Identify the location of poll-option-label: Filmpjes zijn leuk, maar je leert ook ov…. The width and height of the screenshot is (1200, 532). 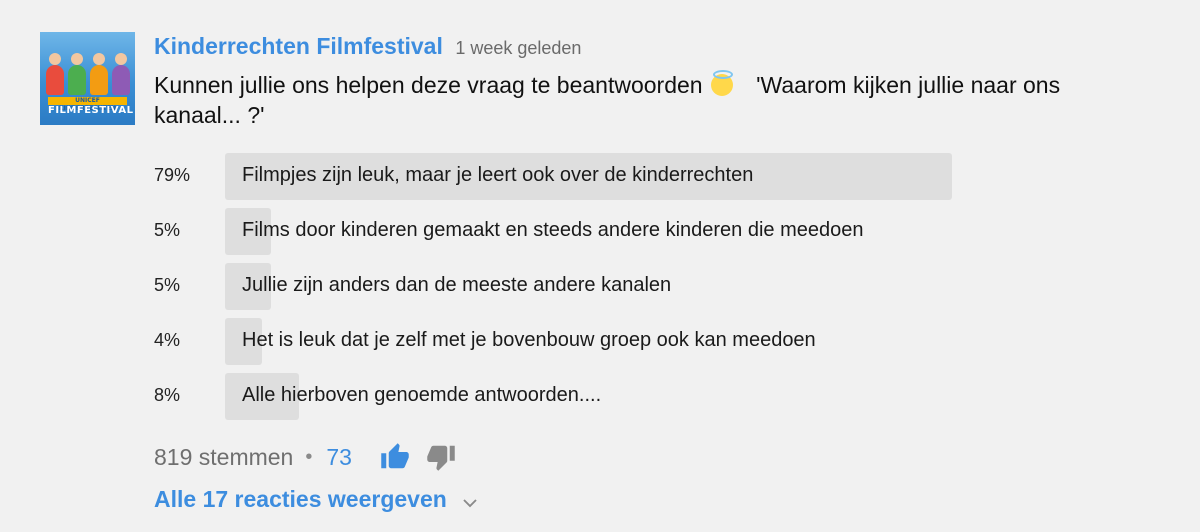
(497, 175).